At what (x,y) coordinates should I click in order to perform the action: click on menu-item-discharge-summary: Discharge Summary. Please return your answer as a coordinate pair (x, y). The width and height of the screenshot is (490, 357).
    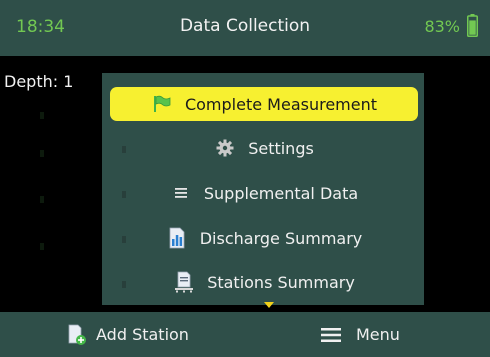
    Looking at the image, I should click on (264, 238).